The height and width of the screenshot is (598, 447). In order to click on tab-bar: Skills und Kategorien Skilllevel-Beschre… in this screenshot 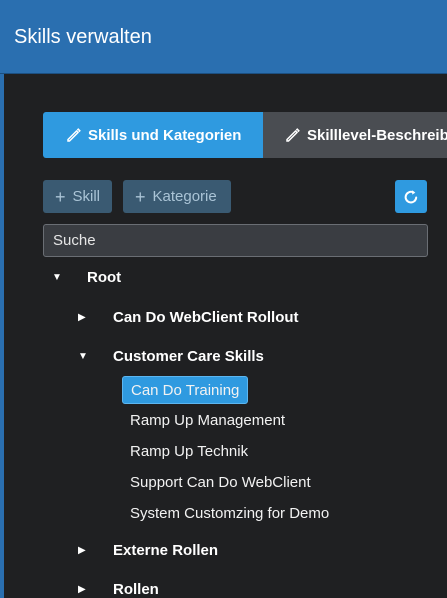, I will do `click(245, 135)`.